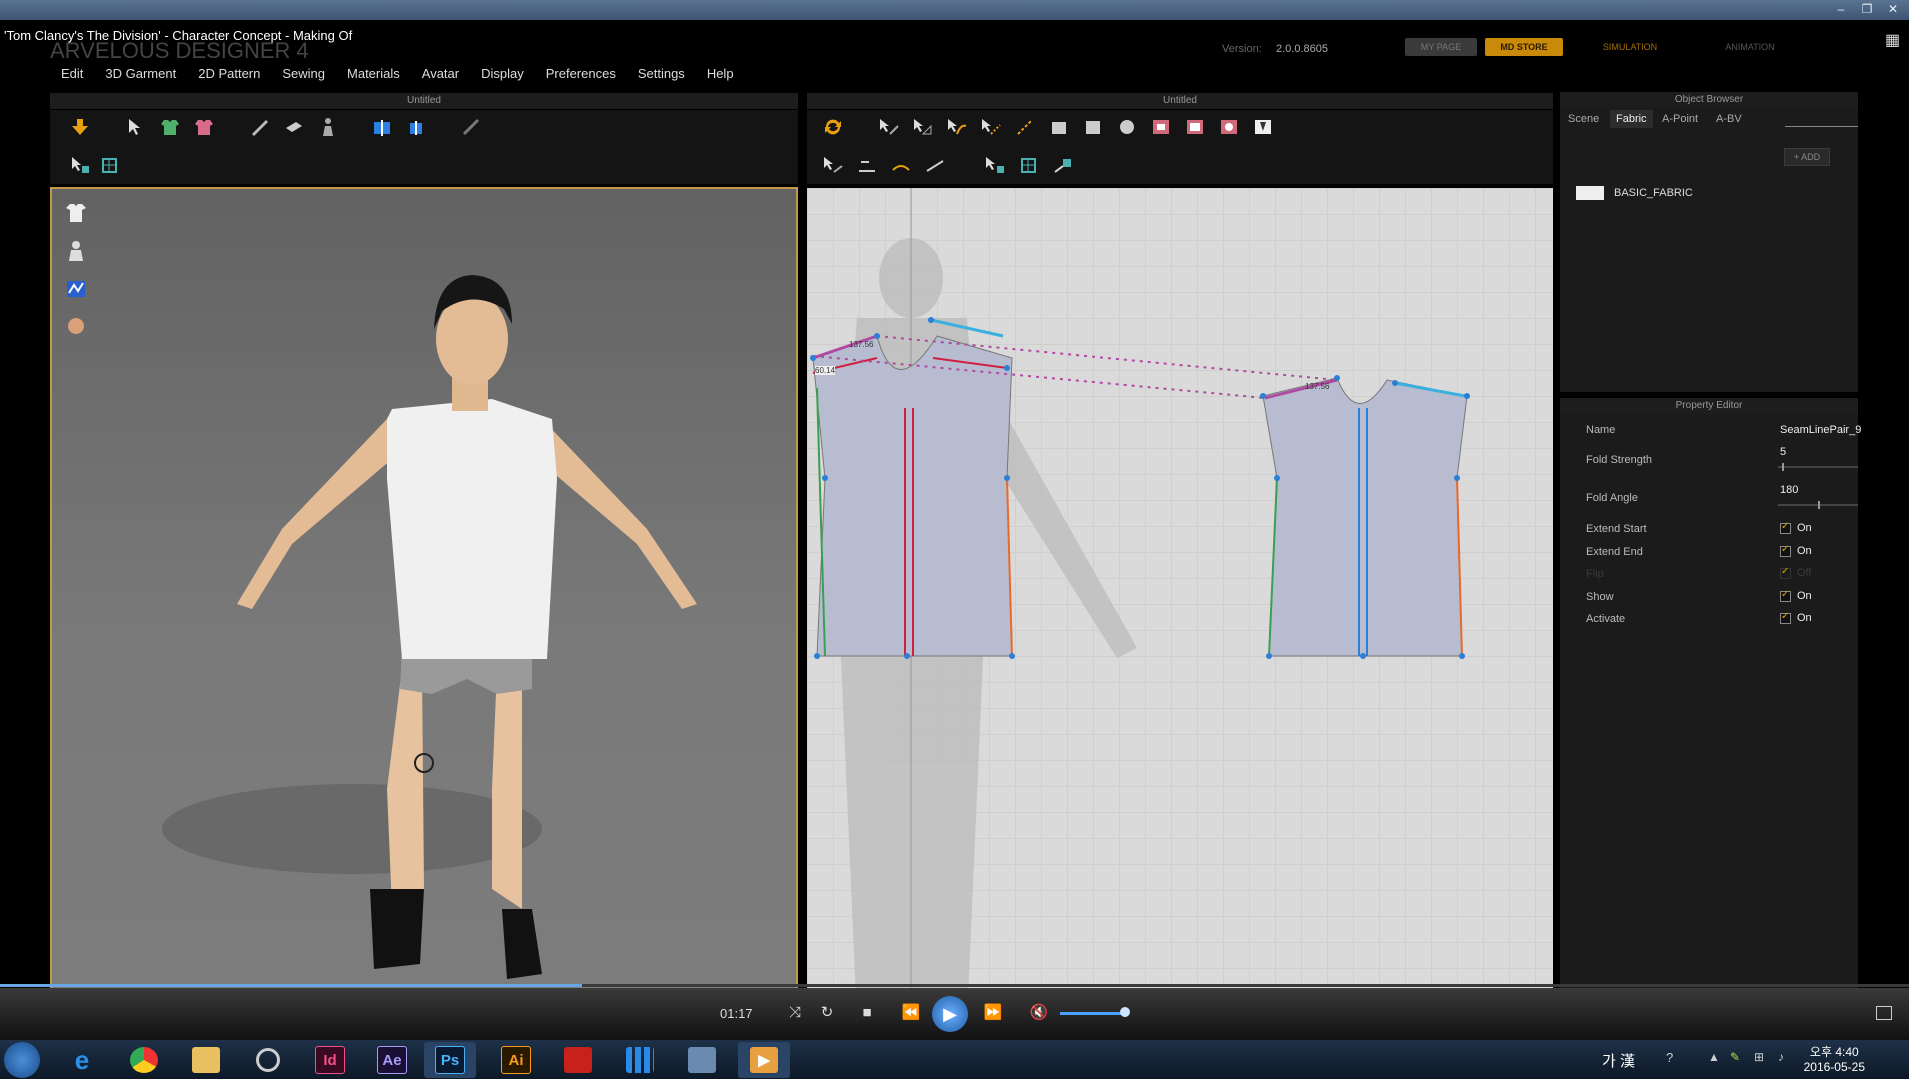 The width and height of the screenshot is (1909, 1079). What do you see at coordinates (450, 1060) in the screenshot?
I see `photoshop-icon: Ps` at bounding box center [450, 1060].